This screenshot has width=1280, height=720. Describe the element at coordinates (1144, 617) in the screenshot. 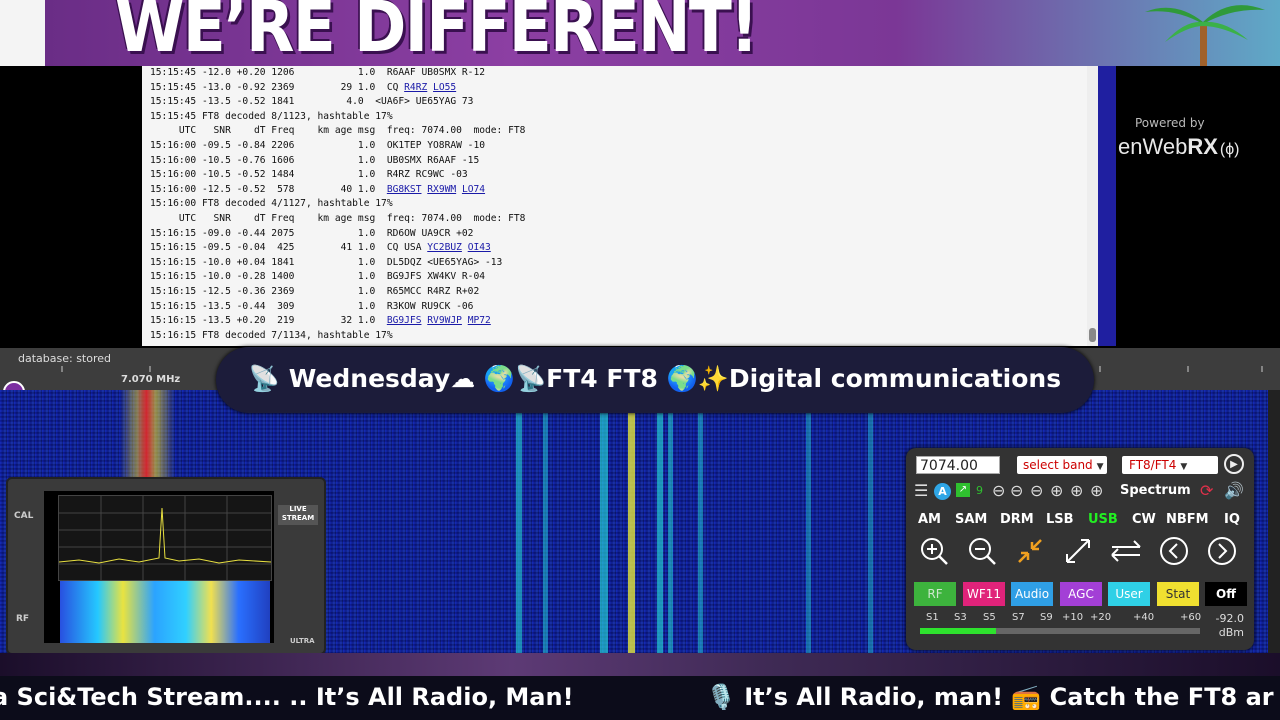

I see `s-meter-tick-label: +40` at that location.